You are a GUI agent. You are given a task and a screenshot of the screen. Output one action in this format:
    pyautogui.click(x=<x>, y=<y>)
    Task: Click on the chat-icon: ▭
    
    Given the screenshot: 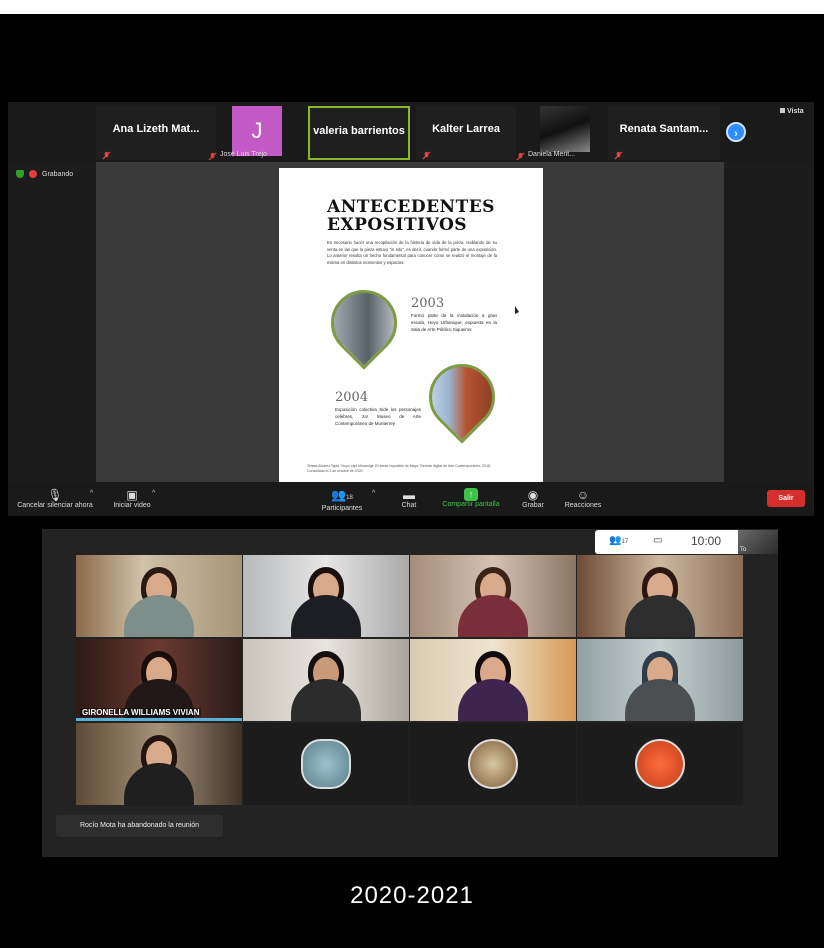 What is the action you would take?
    pyautogui.click(x=657, y=540)
    